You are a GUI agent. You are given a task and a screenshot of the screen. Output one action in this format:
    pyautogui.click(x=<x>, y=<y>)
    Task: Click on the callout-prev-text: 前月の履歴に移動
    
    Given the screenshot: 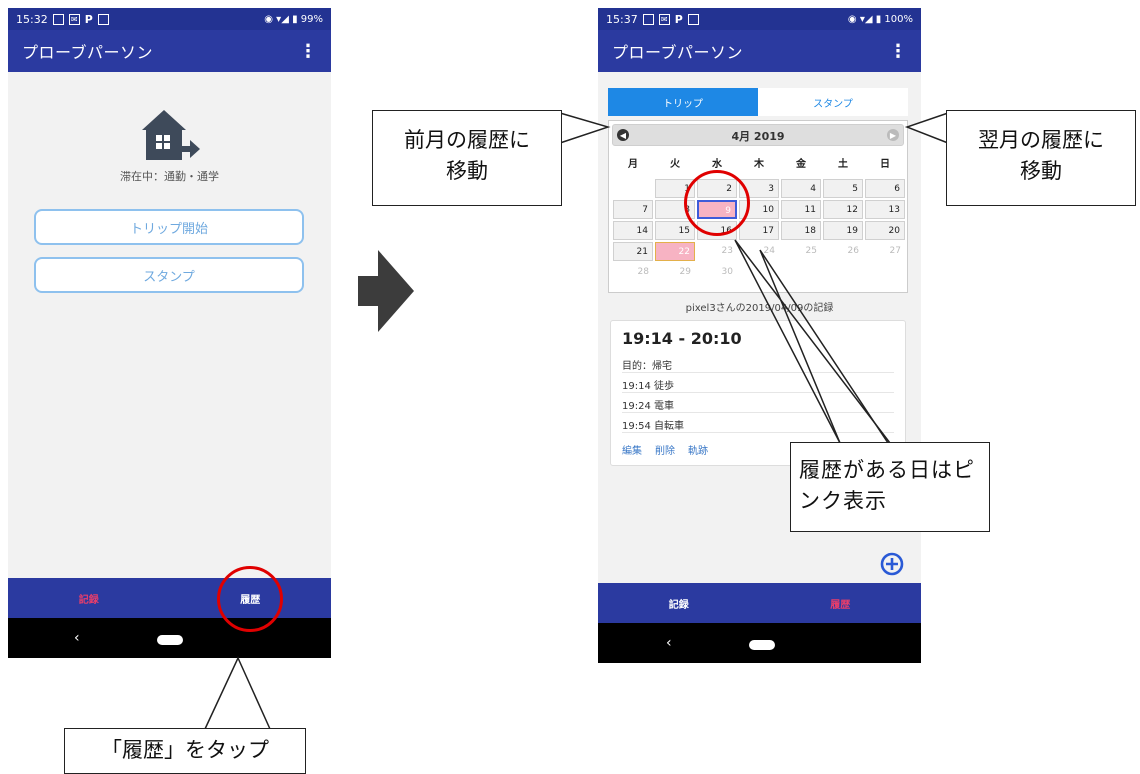 What is the action you would take?
    pyautogui.click(x=467, y=155)
    